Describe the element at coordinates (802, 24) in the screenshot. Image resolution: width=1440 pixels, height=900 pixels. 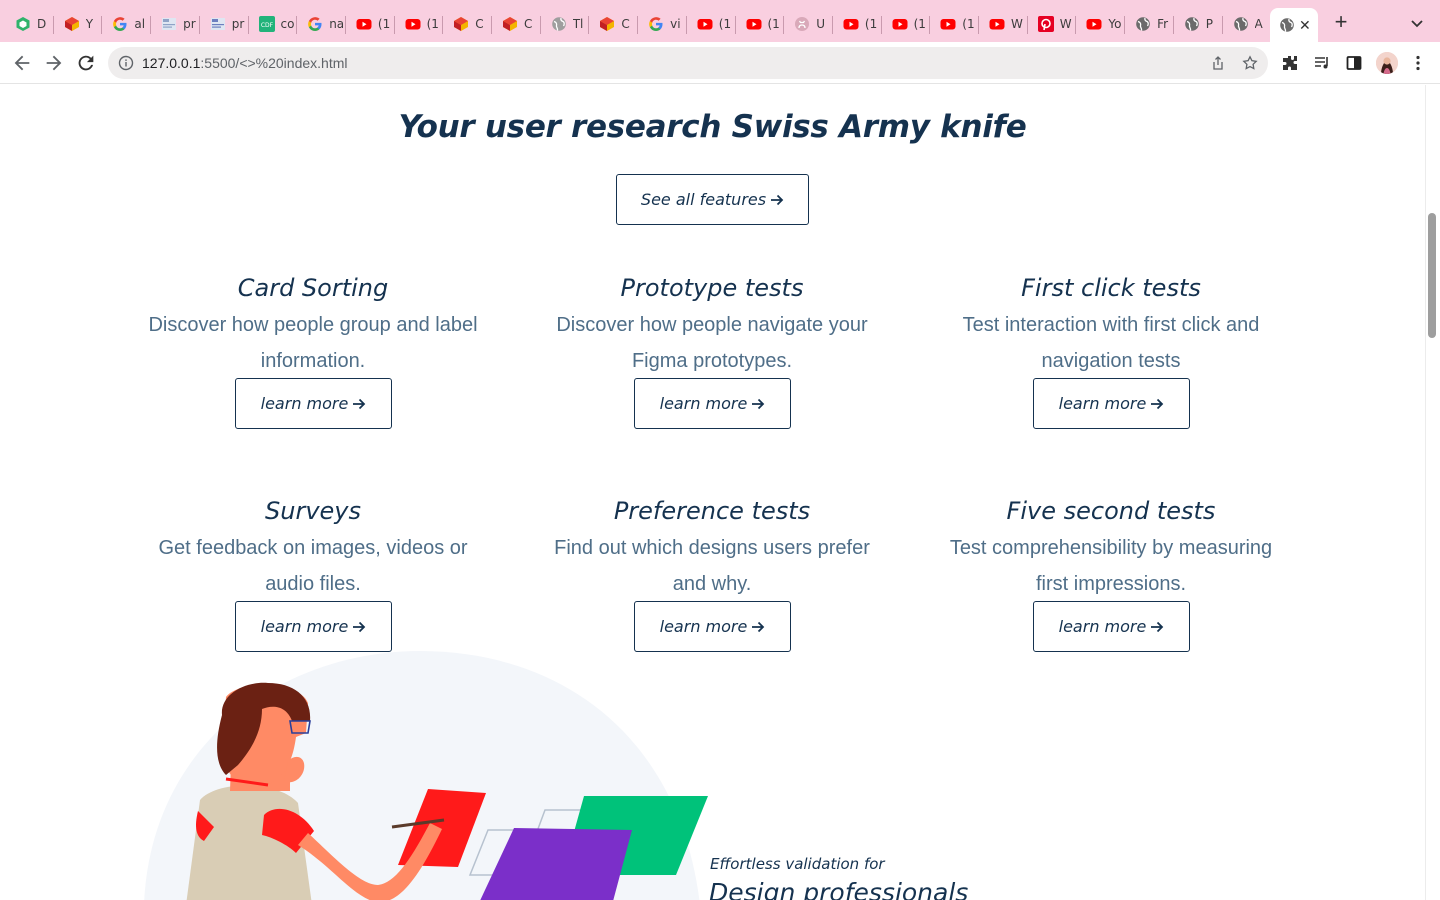
I see `github-icon` at that location.